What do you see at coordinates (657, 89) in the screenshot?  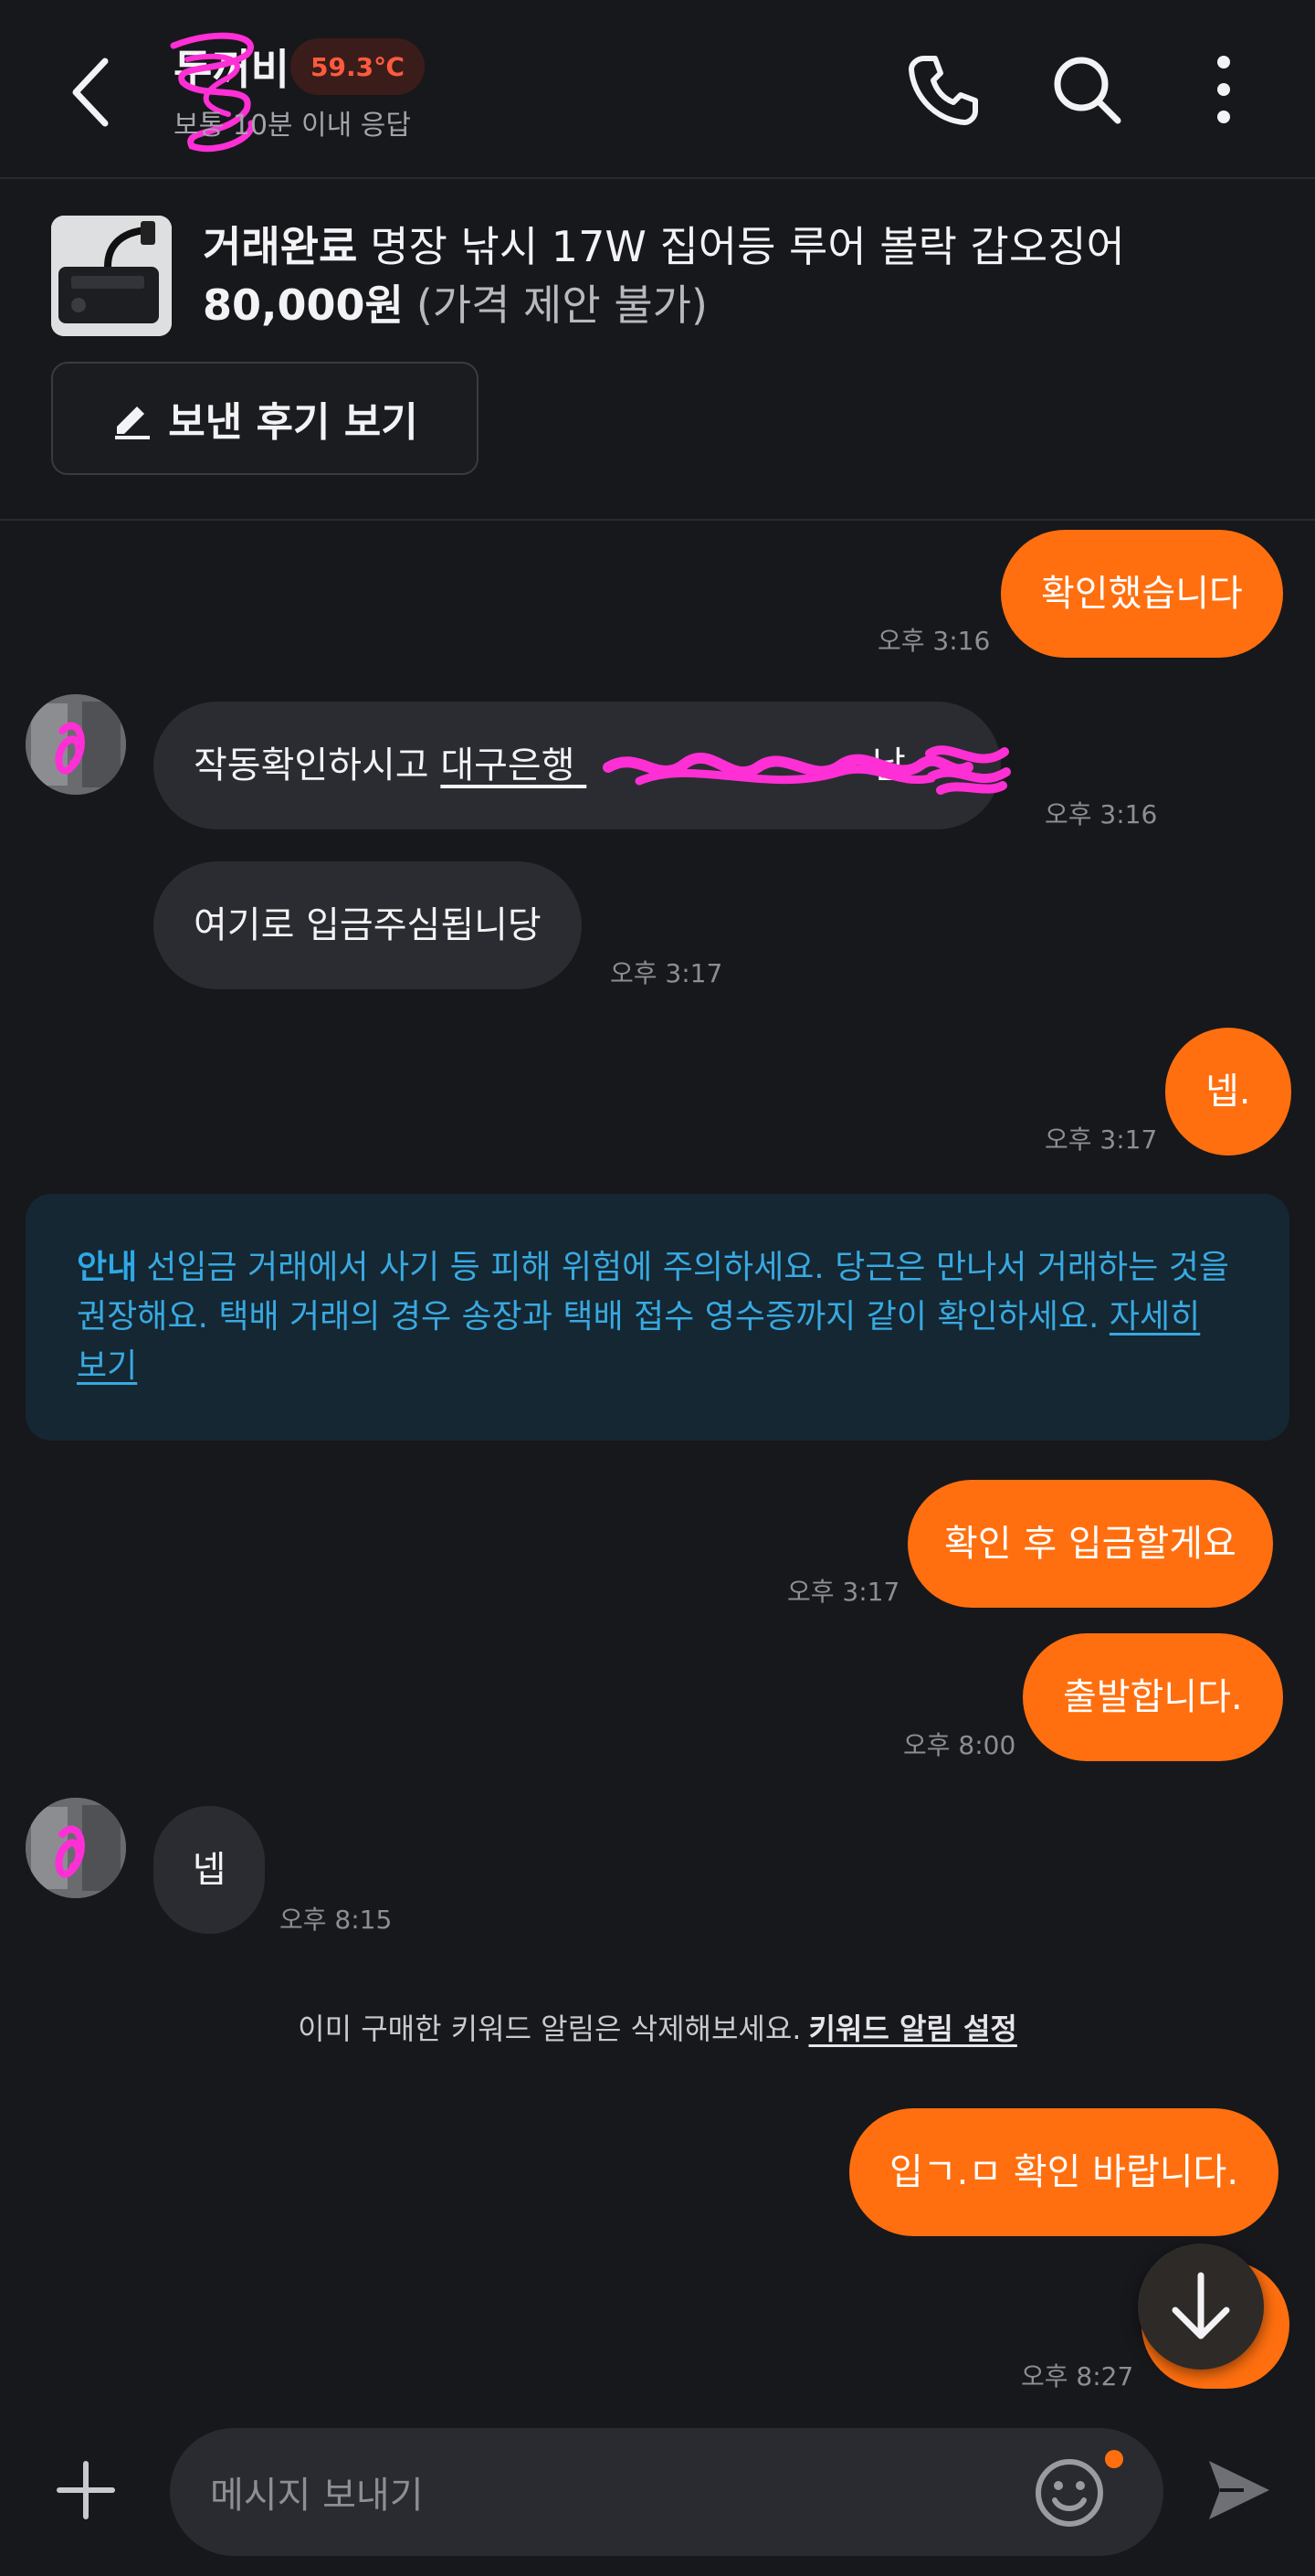 I see `chat-header: 두꺼비 59.3℃ 보통 10분 이내 응답` at bounding box center [657, 89].